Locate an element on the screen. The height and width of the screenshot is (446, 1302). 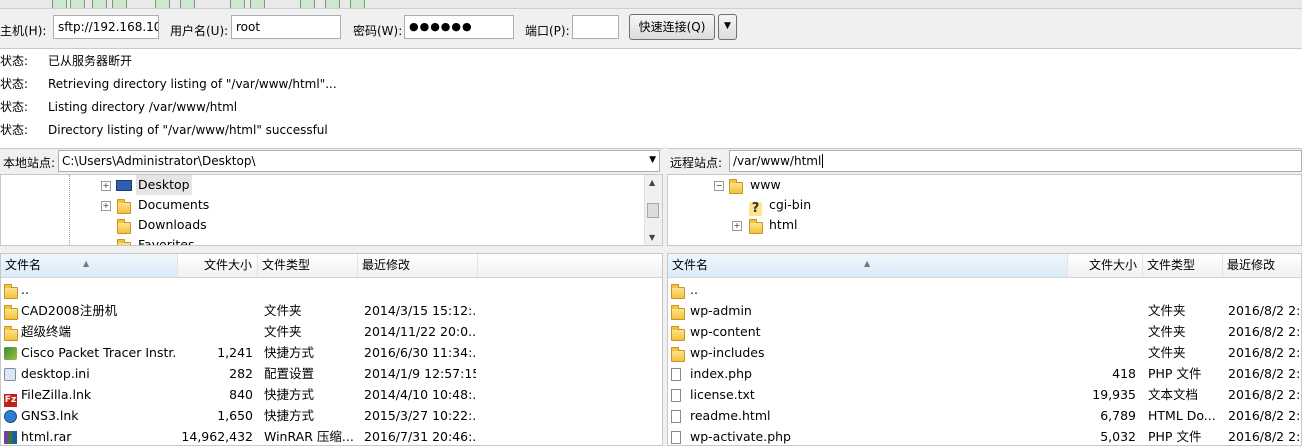
scroll-thumb is located at coordinates (653, 210).